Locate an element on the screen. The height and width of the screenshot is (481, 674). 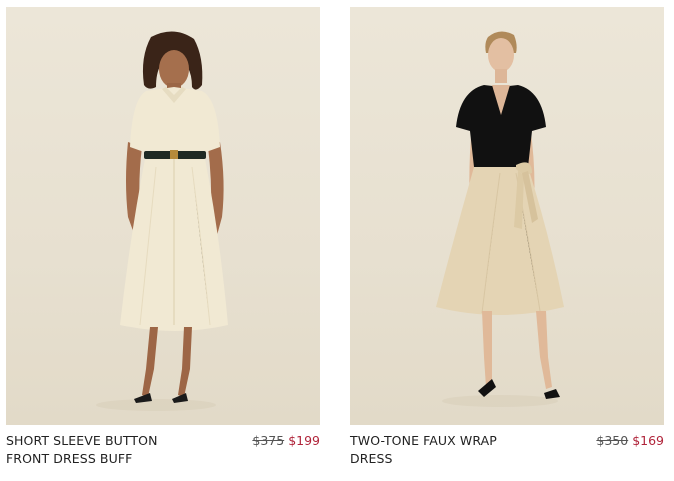
product-name-1: SHORT SLEEVE BUTTON FRONT DRESS BUFF is located at coordinates (101, 450).